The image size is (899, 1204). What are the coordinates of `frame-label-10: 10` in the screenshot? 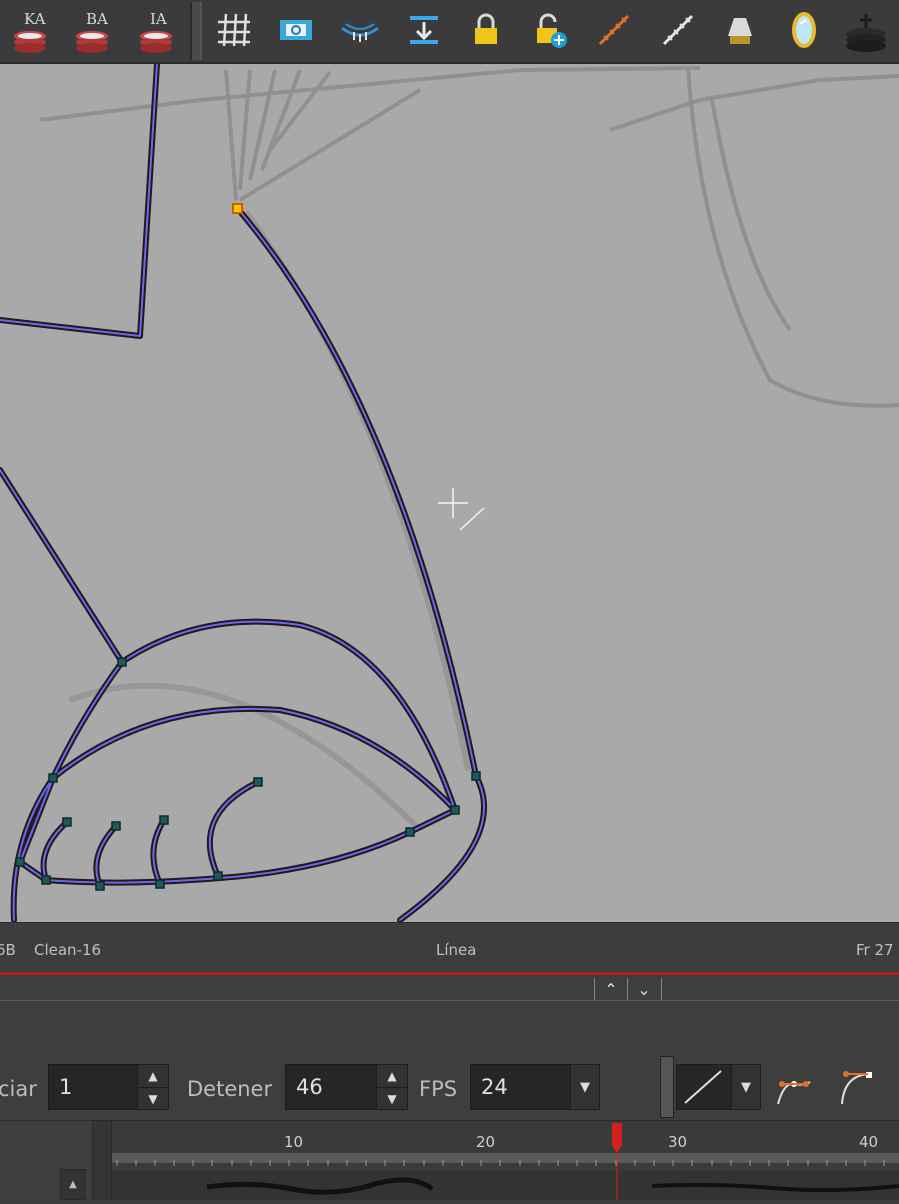 It's located at (294, 1142).